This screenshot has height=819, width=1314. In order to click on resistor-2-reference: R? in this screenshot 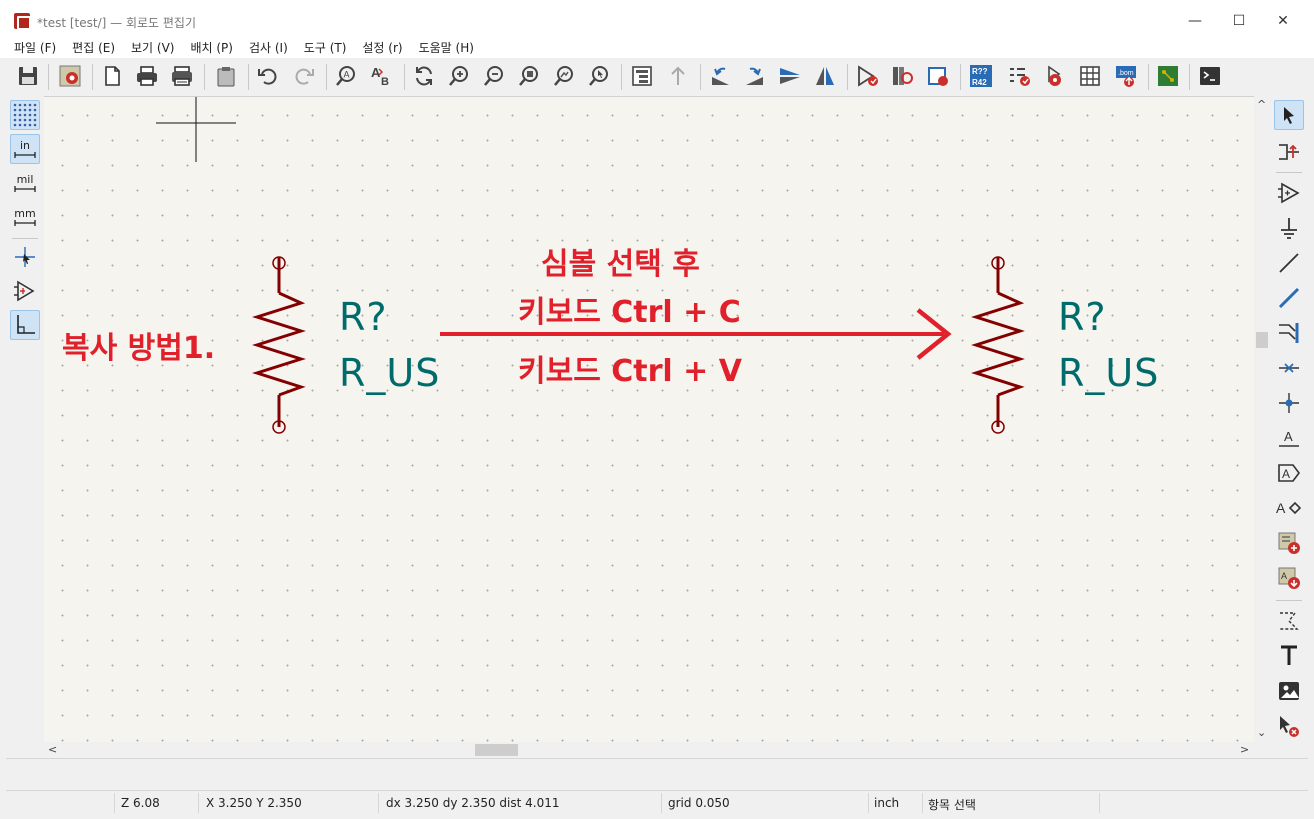, I will do `click(1082, 317)`.